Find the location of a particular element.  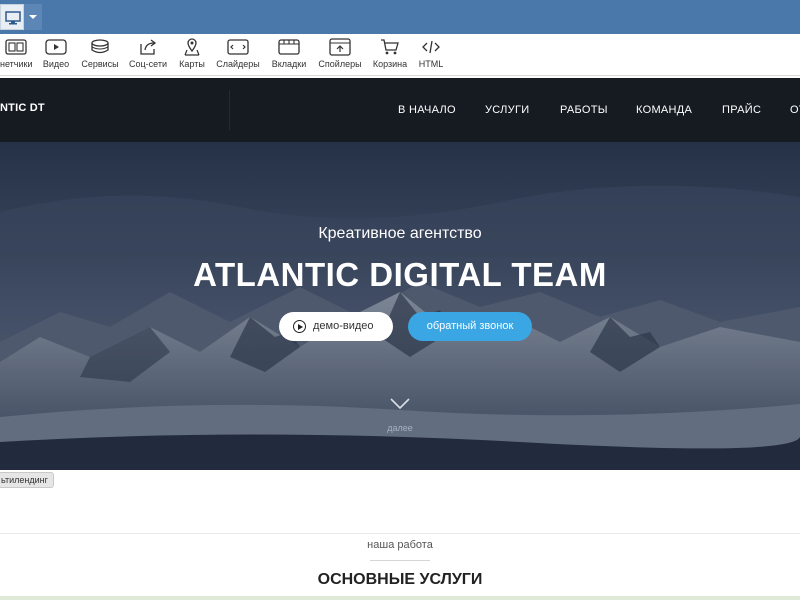

nav-link-services: УСЛУГИ is located at coordinates (507, 110).